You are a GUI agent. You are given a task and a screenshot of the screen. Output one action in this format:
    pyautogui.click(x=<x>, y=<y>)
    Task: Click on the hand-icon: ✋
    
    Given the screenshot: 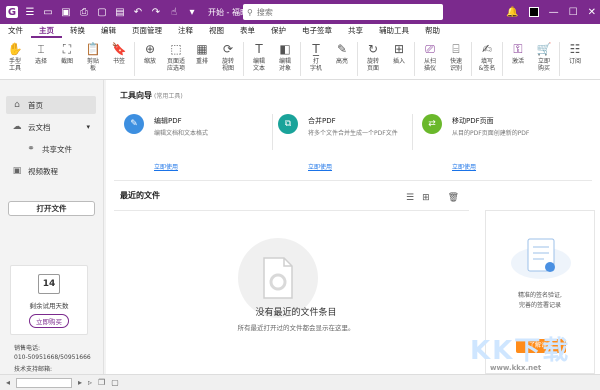 What is the action you would take?
    pyautogui.click(x=15, y=49)
    